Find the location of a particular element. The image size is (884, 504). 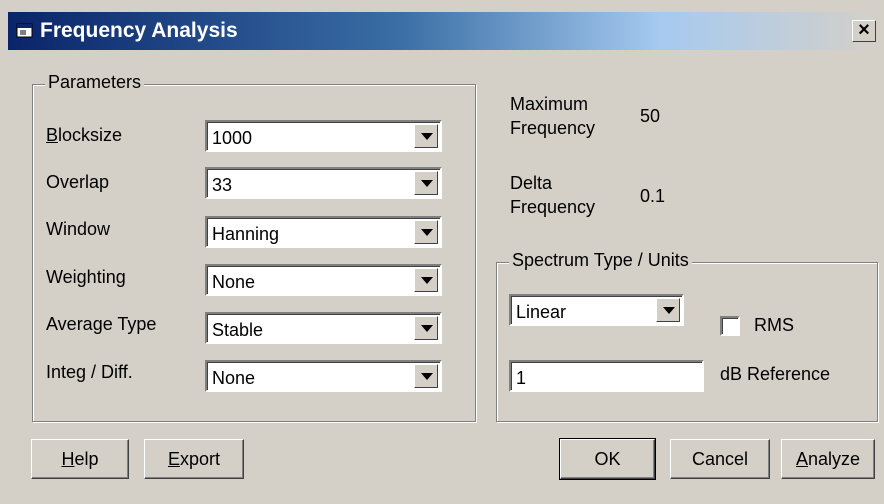

close-button: × is located at coordinates (864, 31).